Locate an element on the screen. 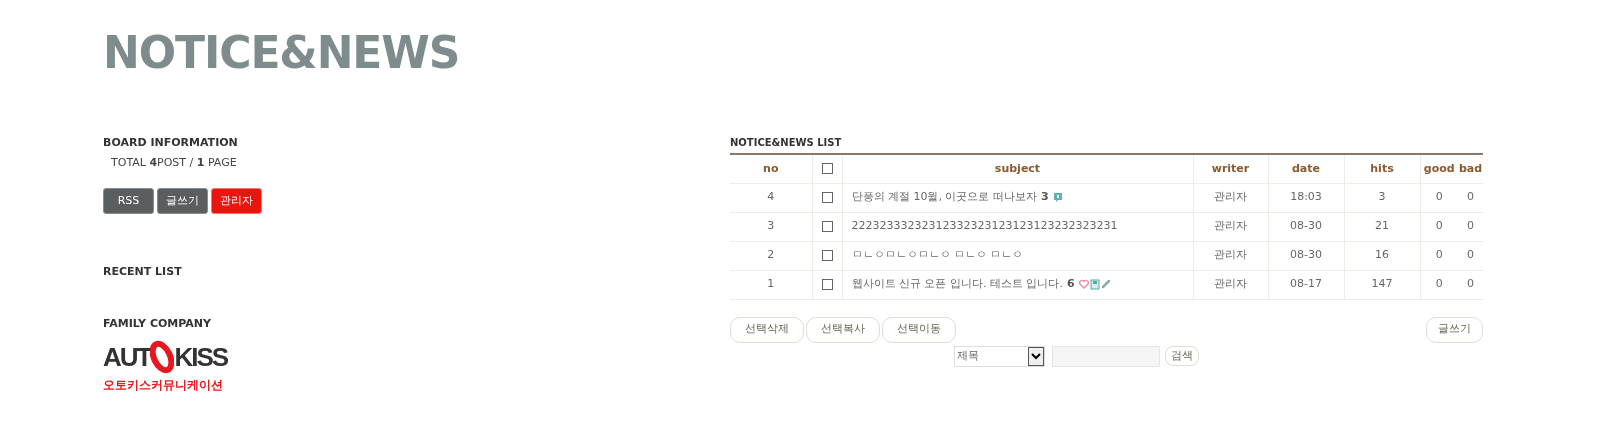  logo-text: KISS is located at coordinates (201, 357).